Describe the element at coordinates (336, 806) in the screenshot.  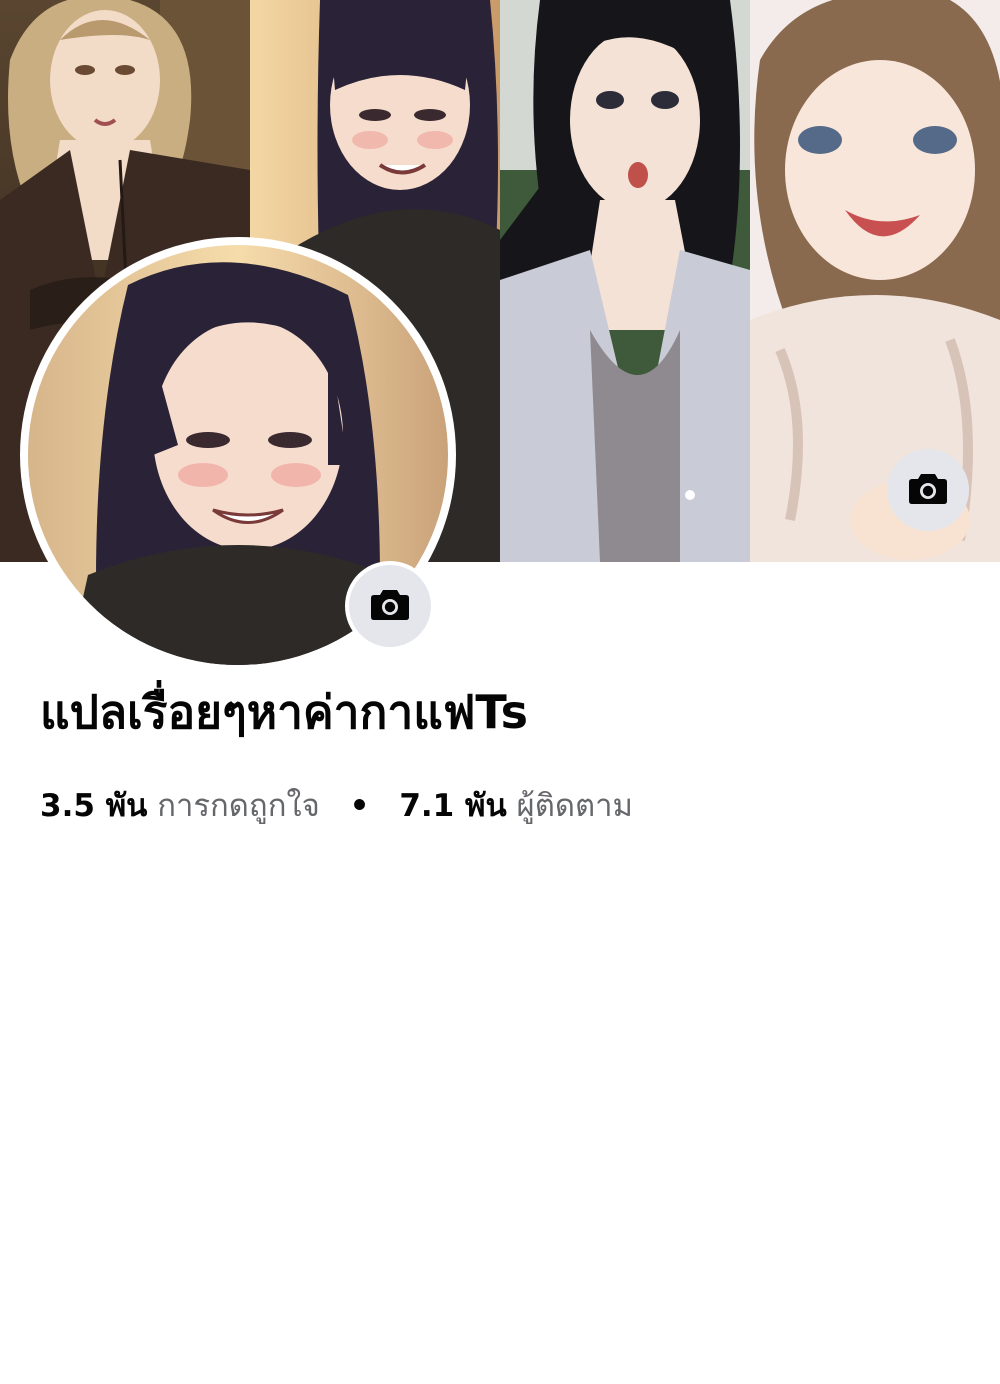
I see `page-stats: 3.5 พัน การกดถูกใจ • 7.1 พัน ผู้ติดตาม` at that location.